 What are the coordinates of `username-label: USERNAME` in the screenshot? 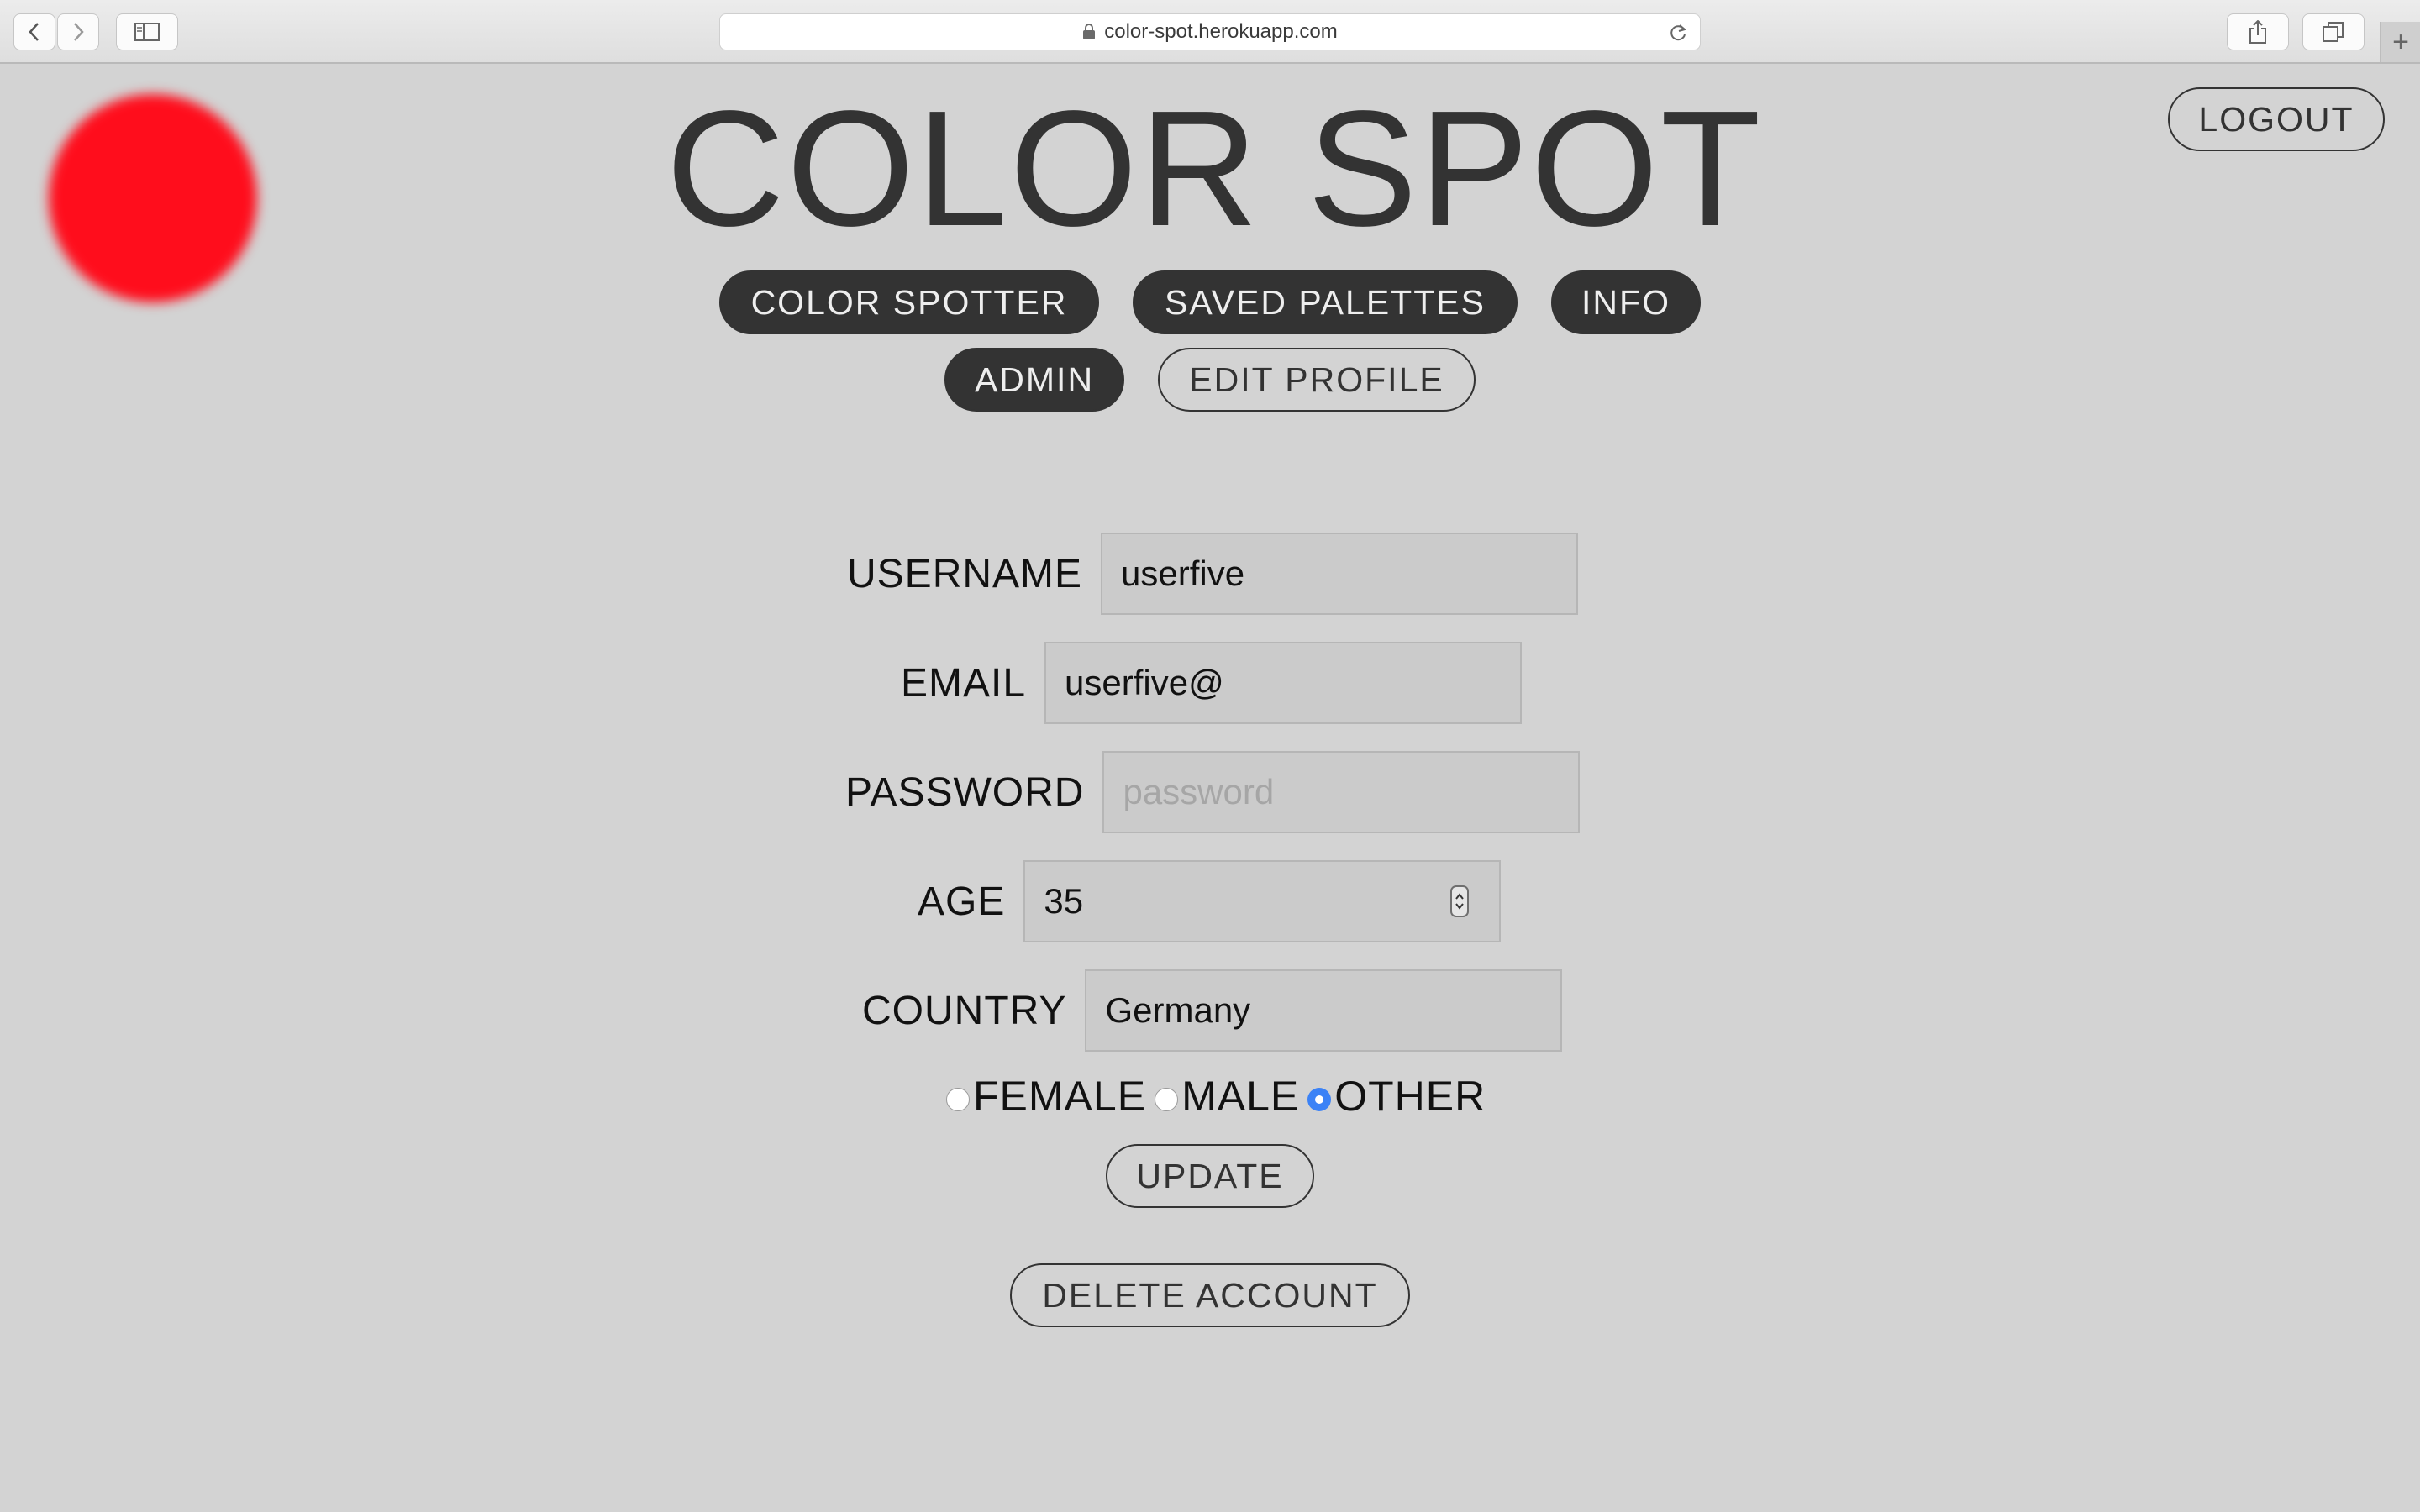 It's located at (965, 573).